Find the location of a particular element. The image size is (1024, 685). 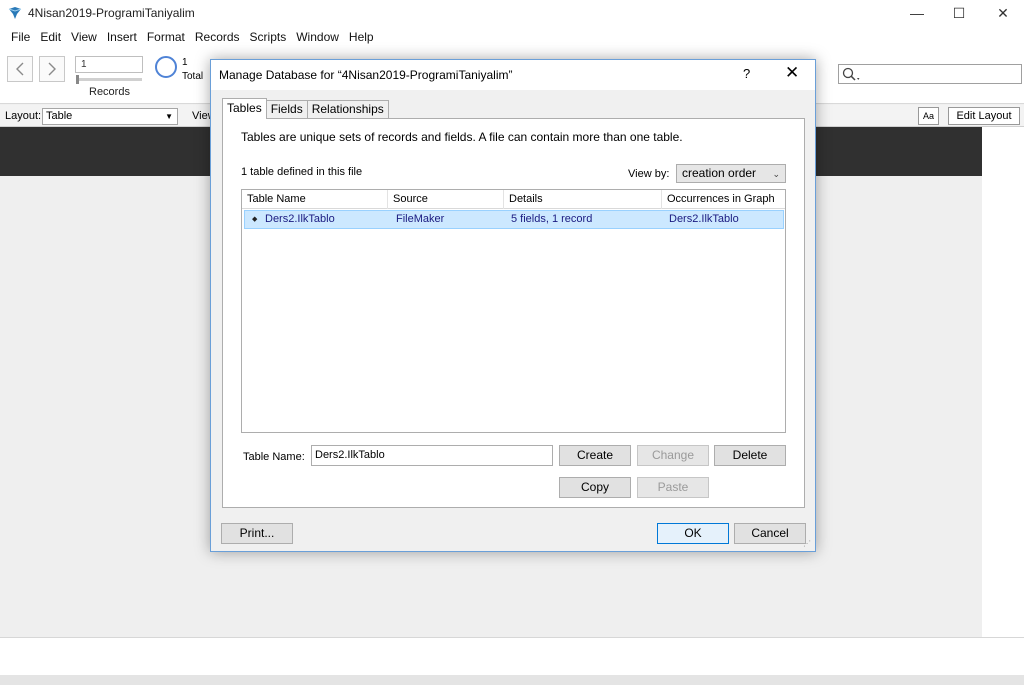

app-titlebar: 4Nisan2019-ProgramiTaniyalim — ☐ ✕ is located at coordinates (512, 13).